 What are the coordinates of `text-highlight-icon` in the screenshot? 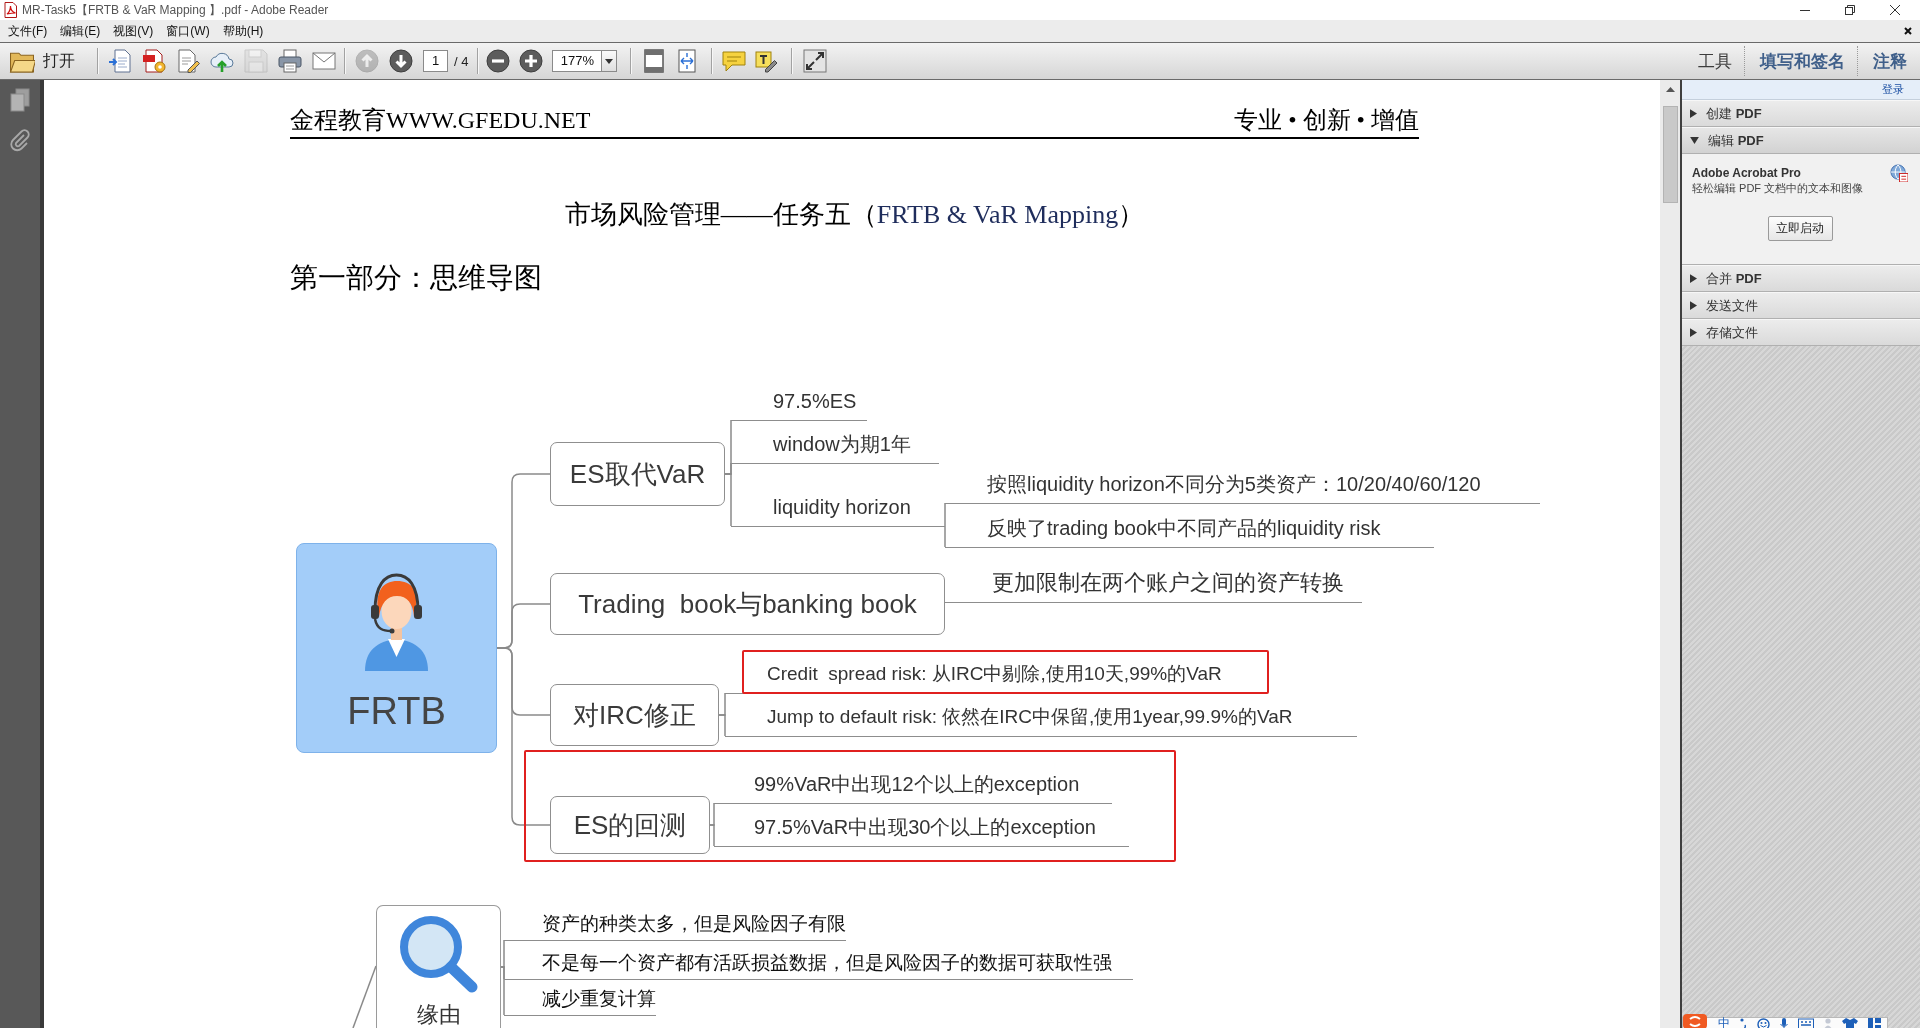 It's located at (767, 61).